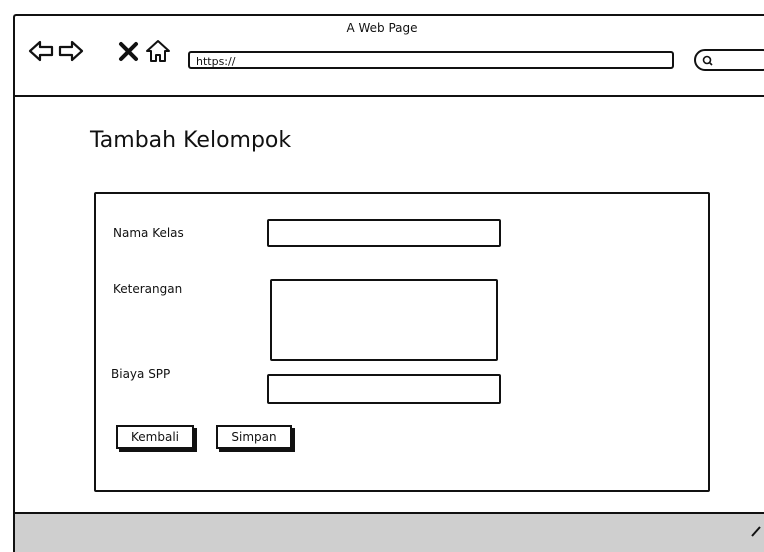 The width and height of the screenshot is (764, 552). Describe the element at coordinates (384, 320) in the screenshot. I see `keterangan-textarea` at that location.